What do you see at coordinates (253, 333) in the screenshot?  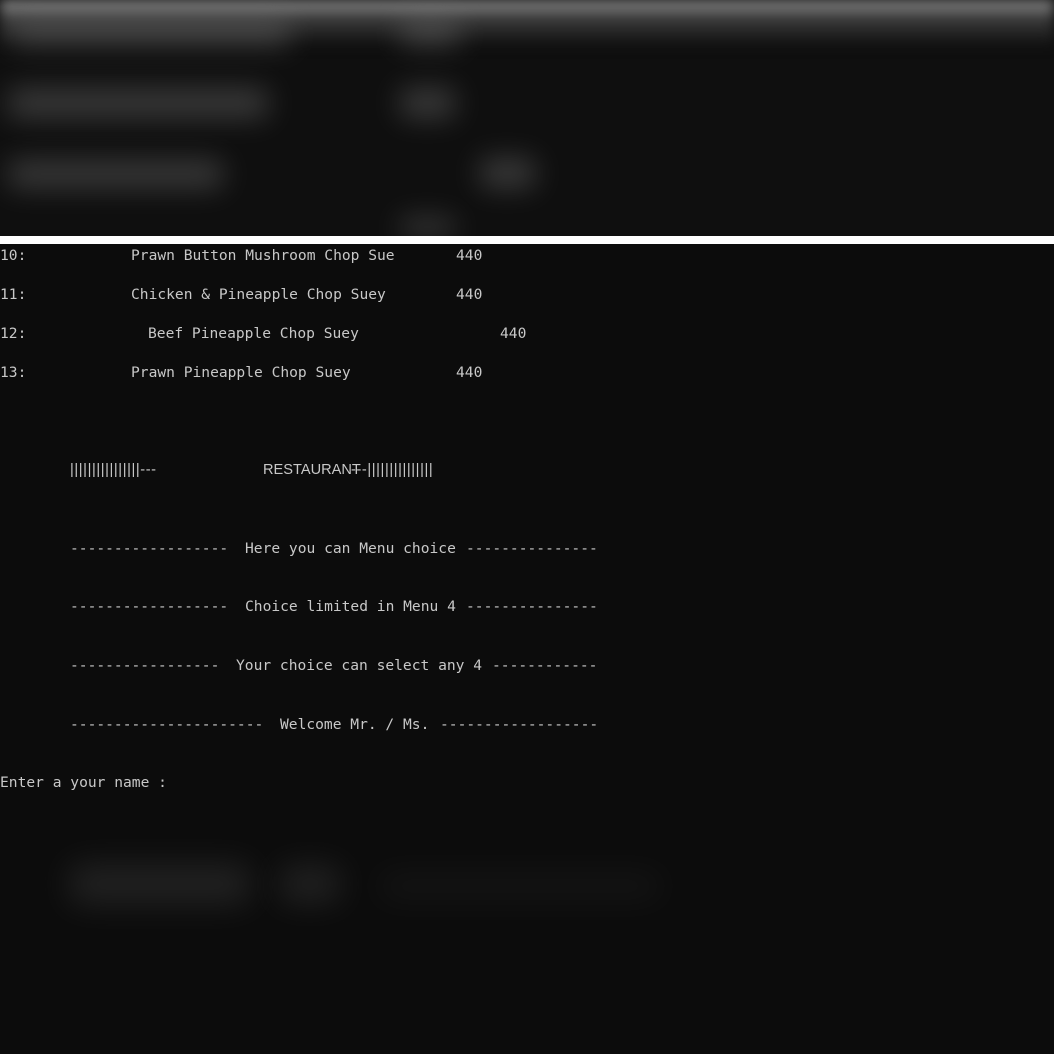 I see `item-name: Beef Pineapple Chop Suey` at bounding box center [253, 333].